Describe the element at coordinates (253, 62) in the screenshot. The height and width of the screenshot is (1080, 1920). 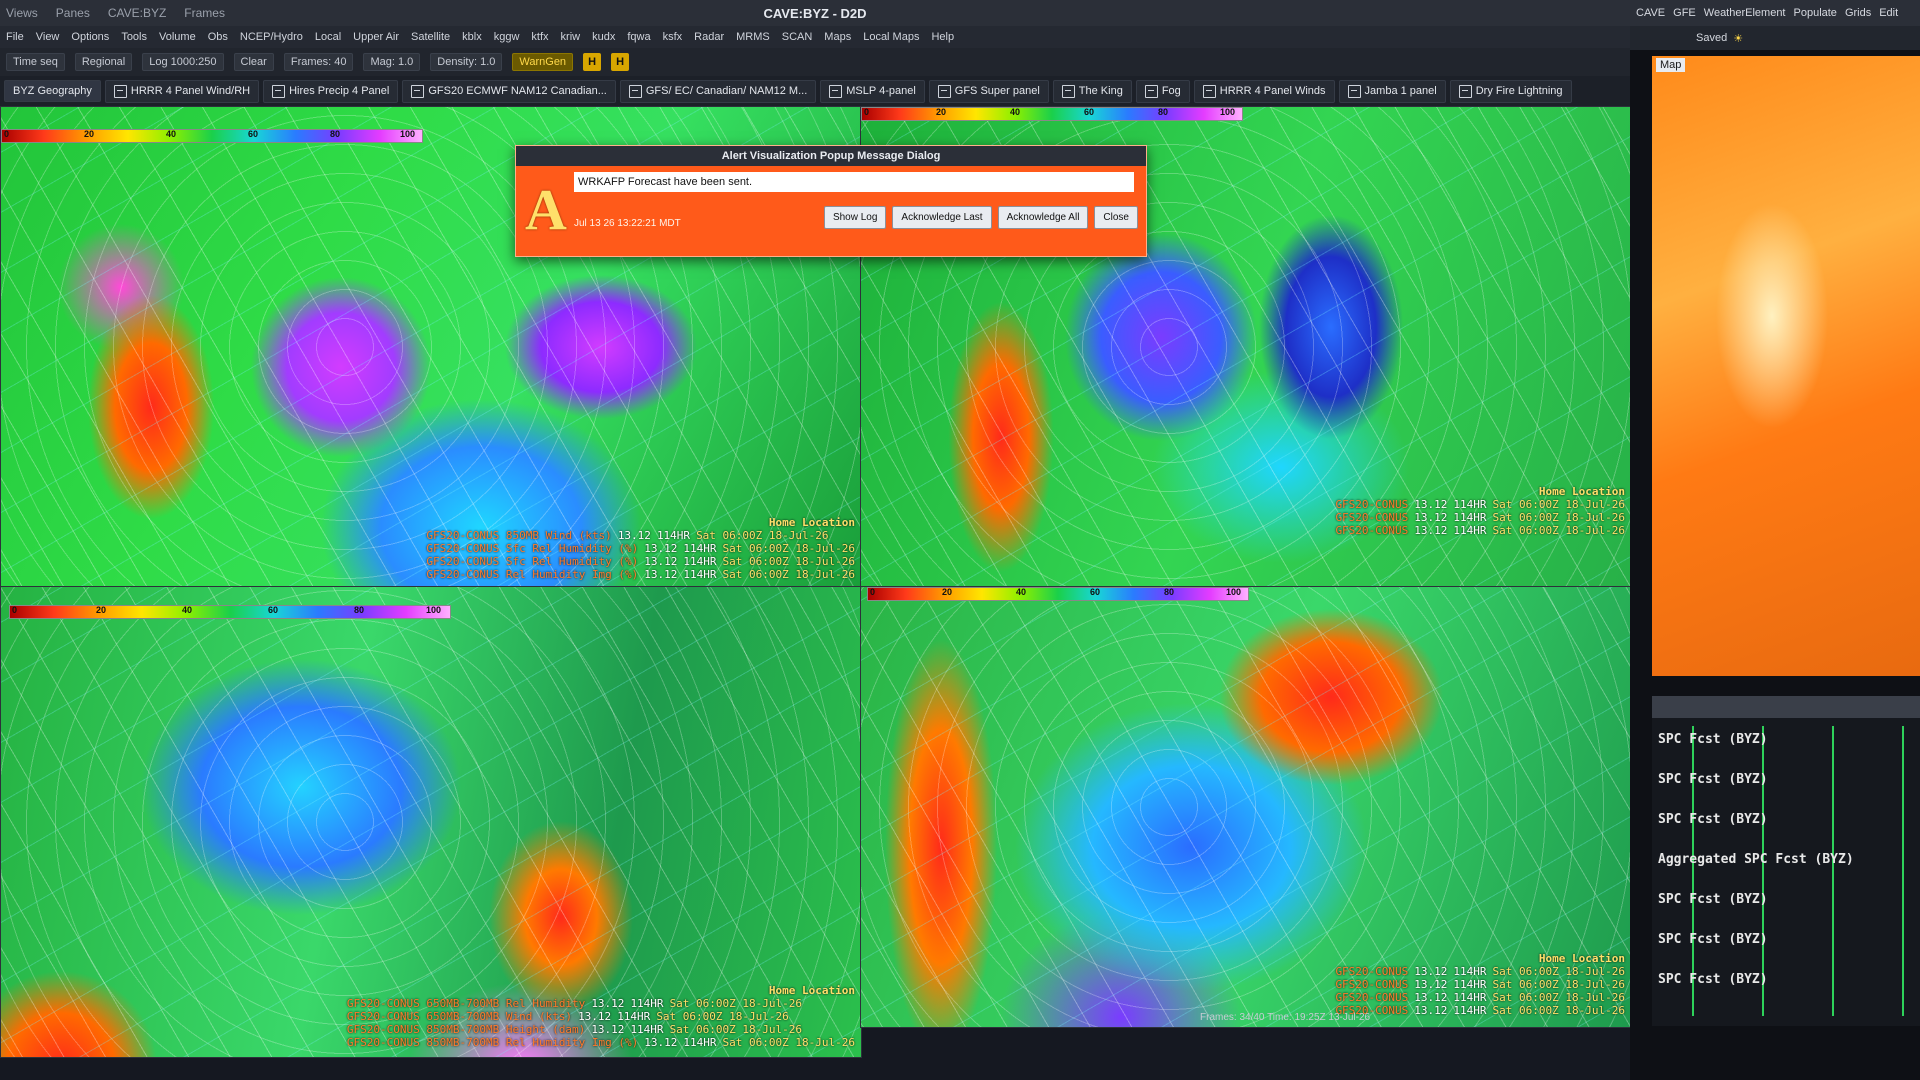
I see `clear-button: Clear` at that location.